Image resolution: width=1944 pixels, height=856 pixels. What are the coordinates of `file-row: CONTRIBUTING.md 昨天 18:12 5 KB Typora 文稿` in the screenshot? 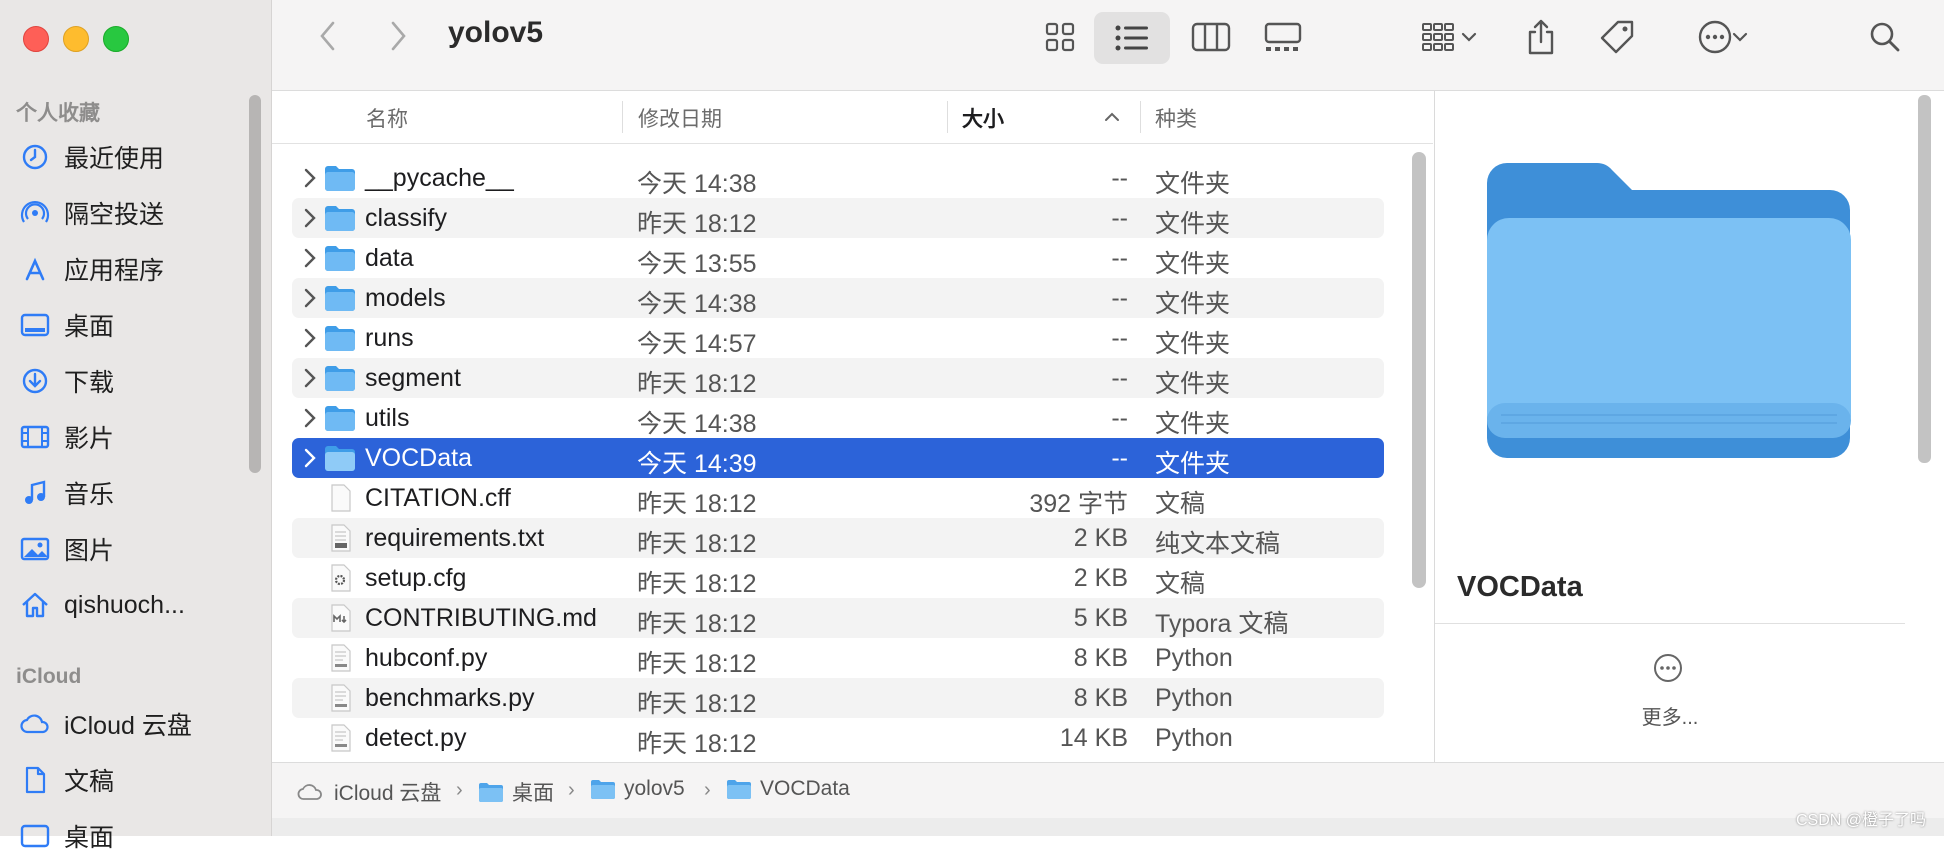 It's located at (838, 618).